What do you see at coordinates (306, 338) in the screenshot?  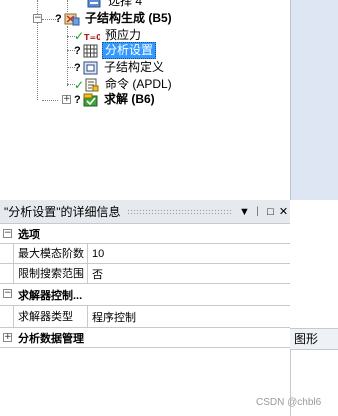 I see `tab-graphics: 图形` at bounding box center [306, 338].